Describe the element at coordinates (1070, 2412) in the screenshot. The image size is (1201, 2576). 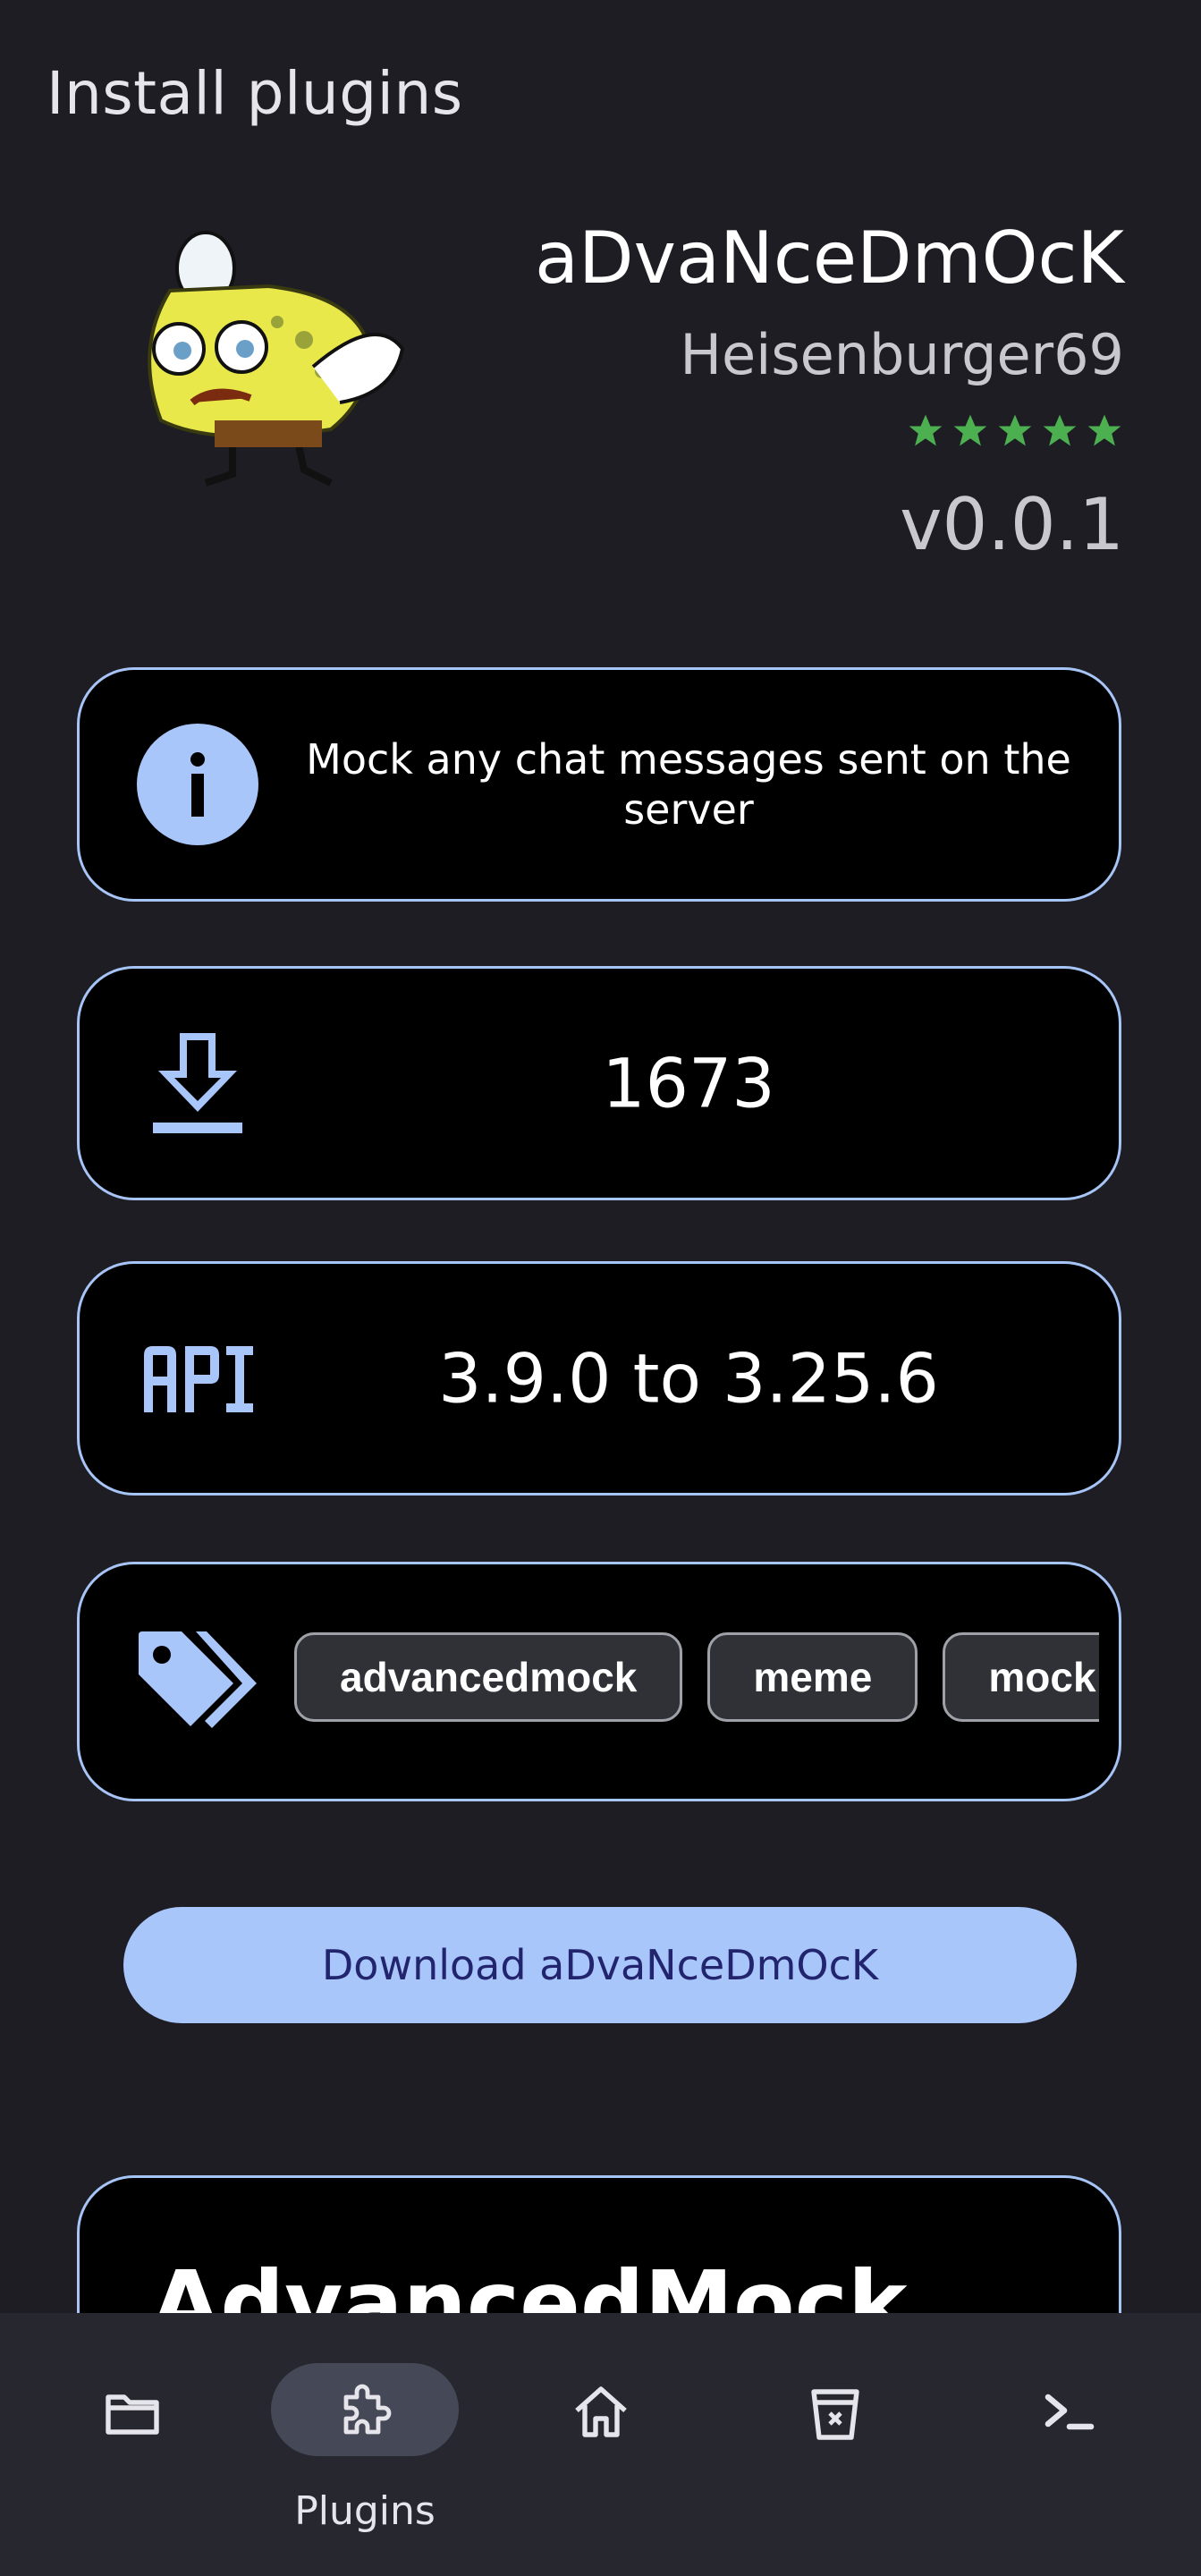
I see `terminal-icon` at that location.